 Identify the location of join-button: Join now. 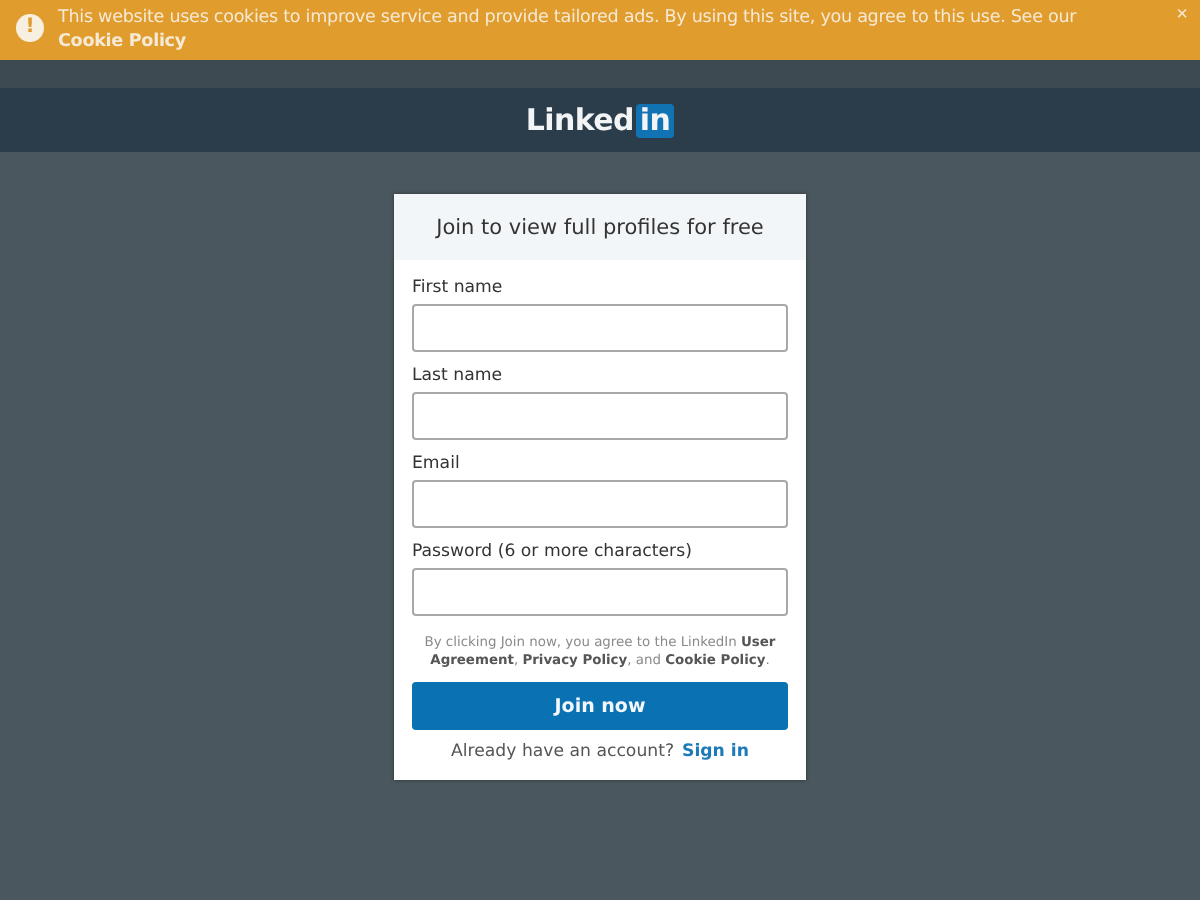
(600, 706).